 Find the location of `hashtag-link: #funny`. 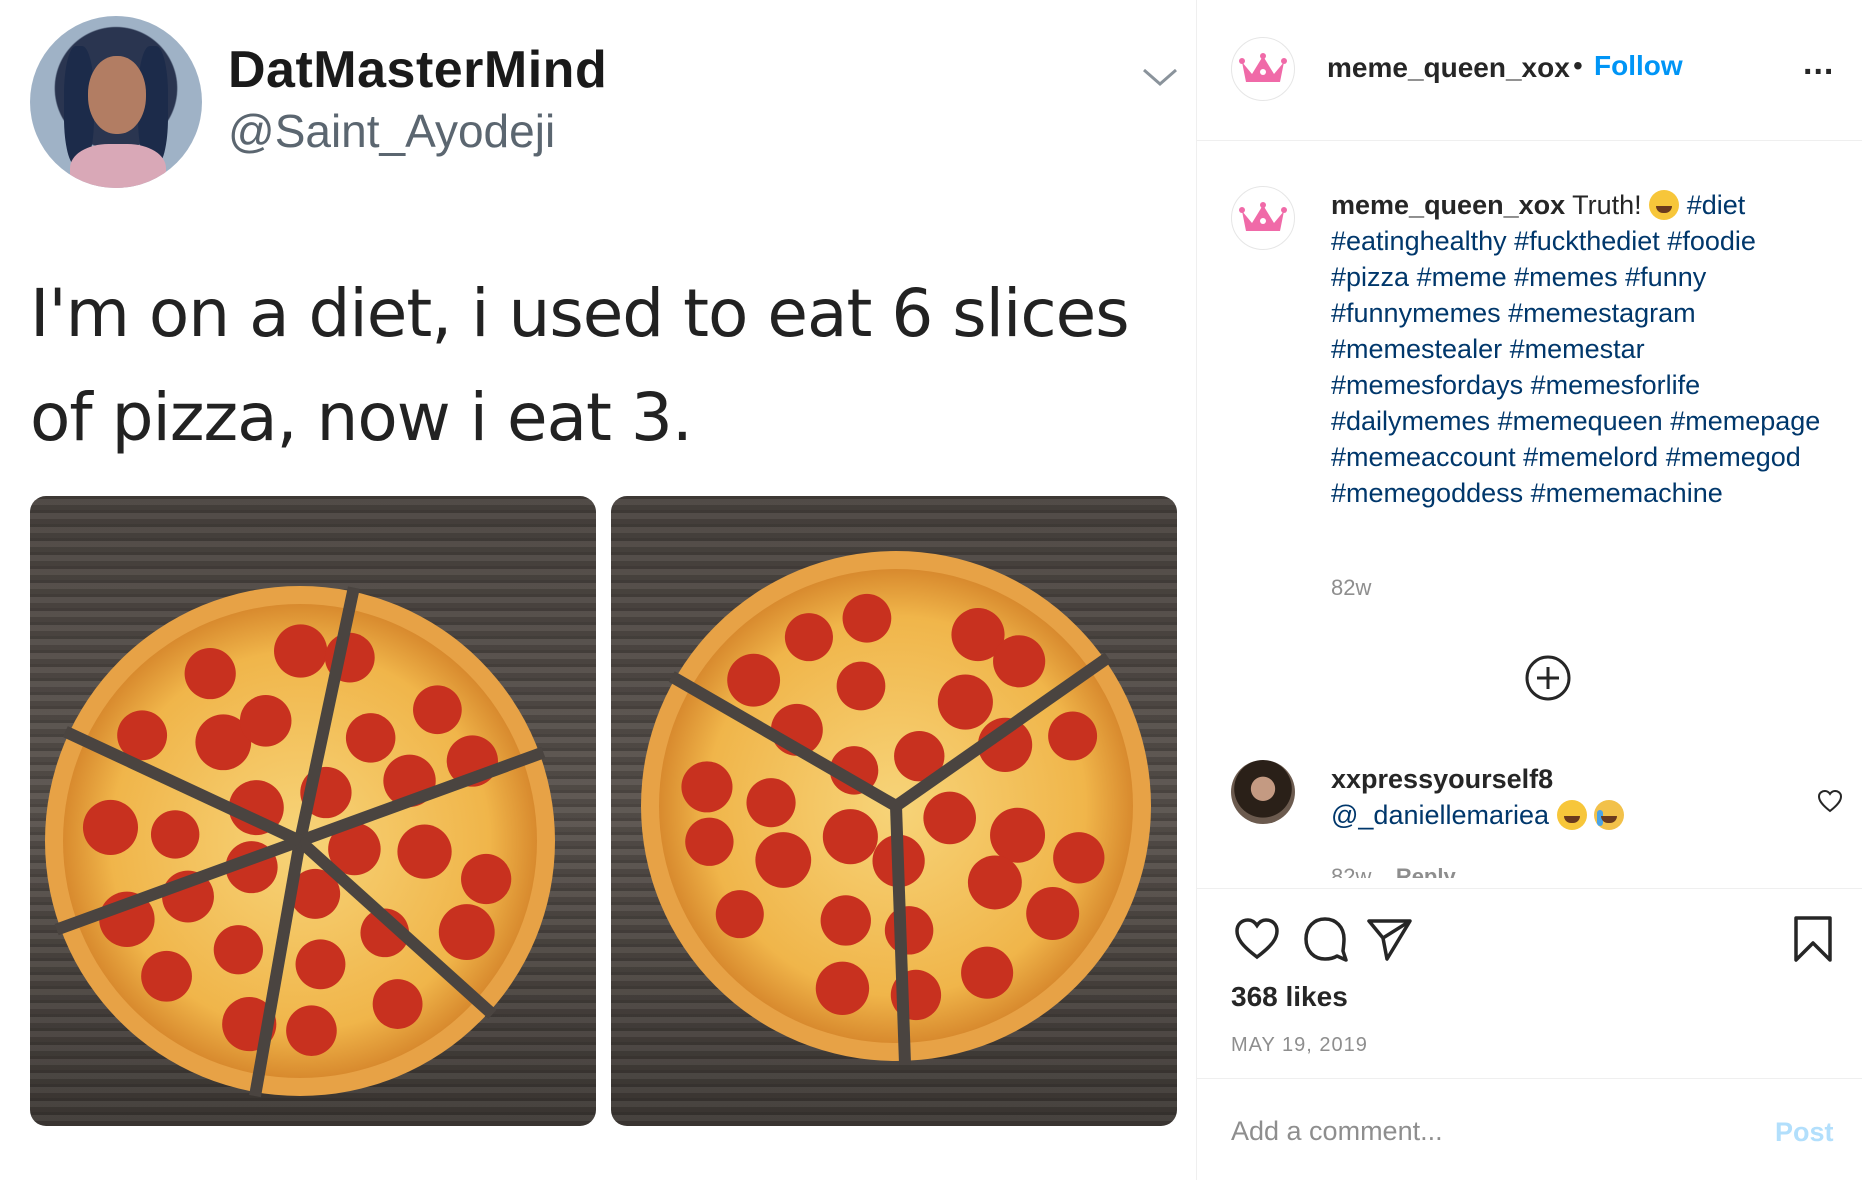

hashtag-link: #funny is located at coordinates (1665, 277).